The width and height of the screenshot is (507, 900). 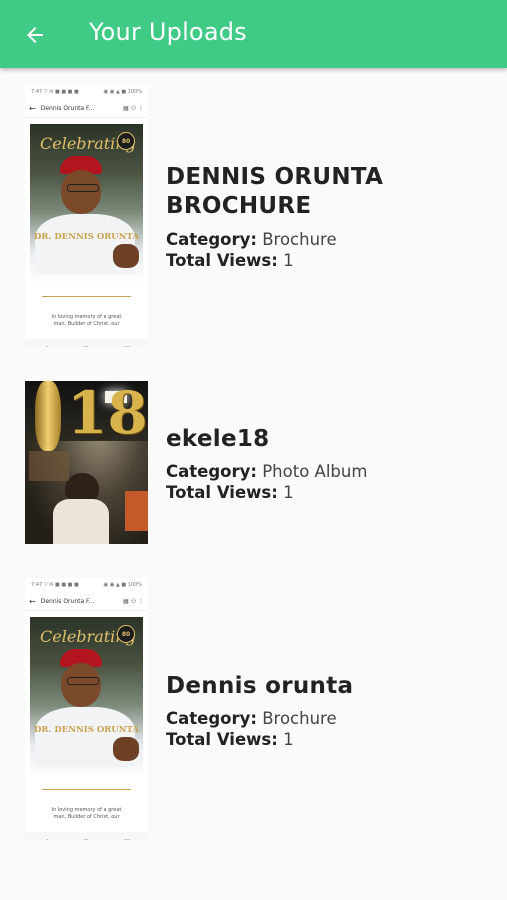 What do you see at coordinates (275, 191) in the screenshot?
I see `upload-title: DENNIS ORUNTA BROCHURE` at bounding box center [275, 191].